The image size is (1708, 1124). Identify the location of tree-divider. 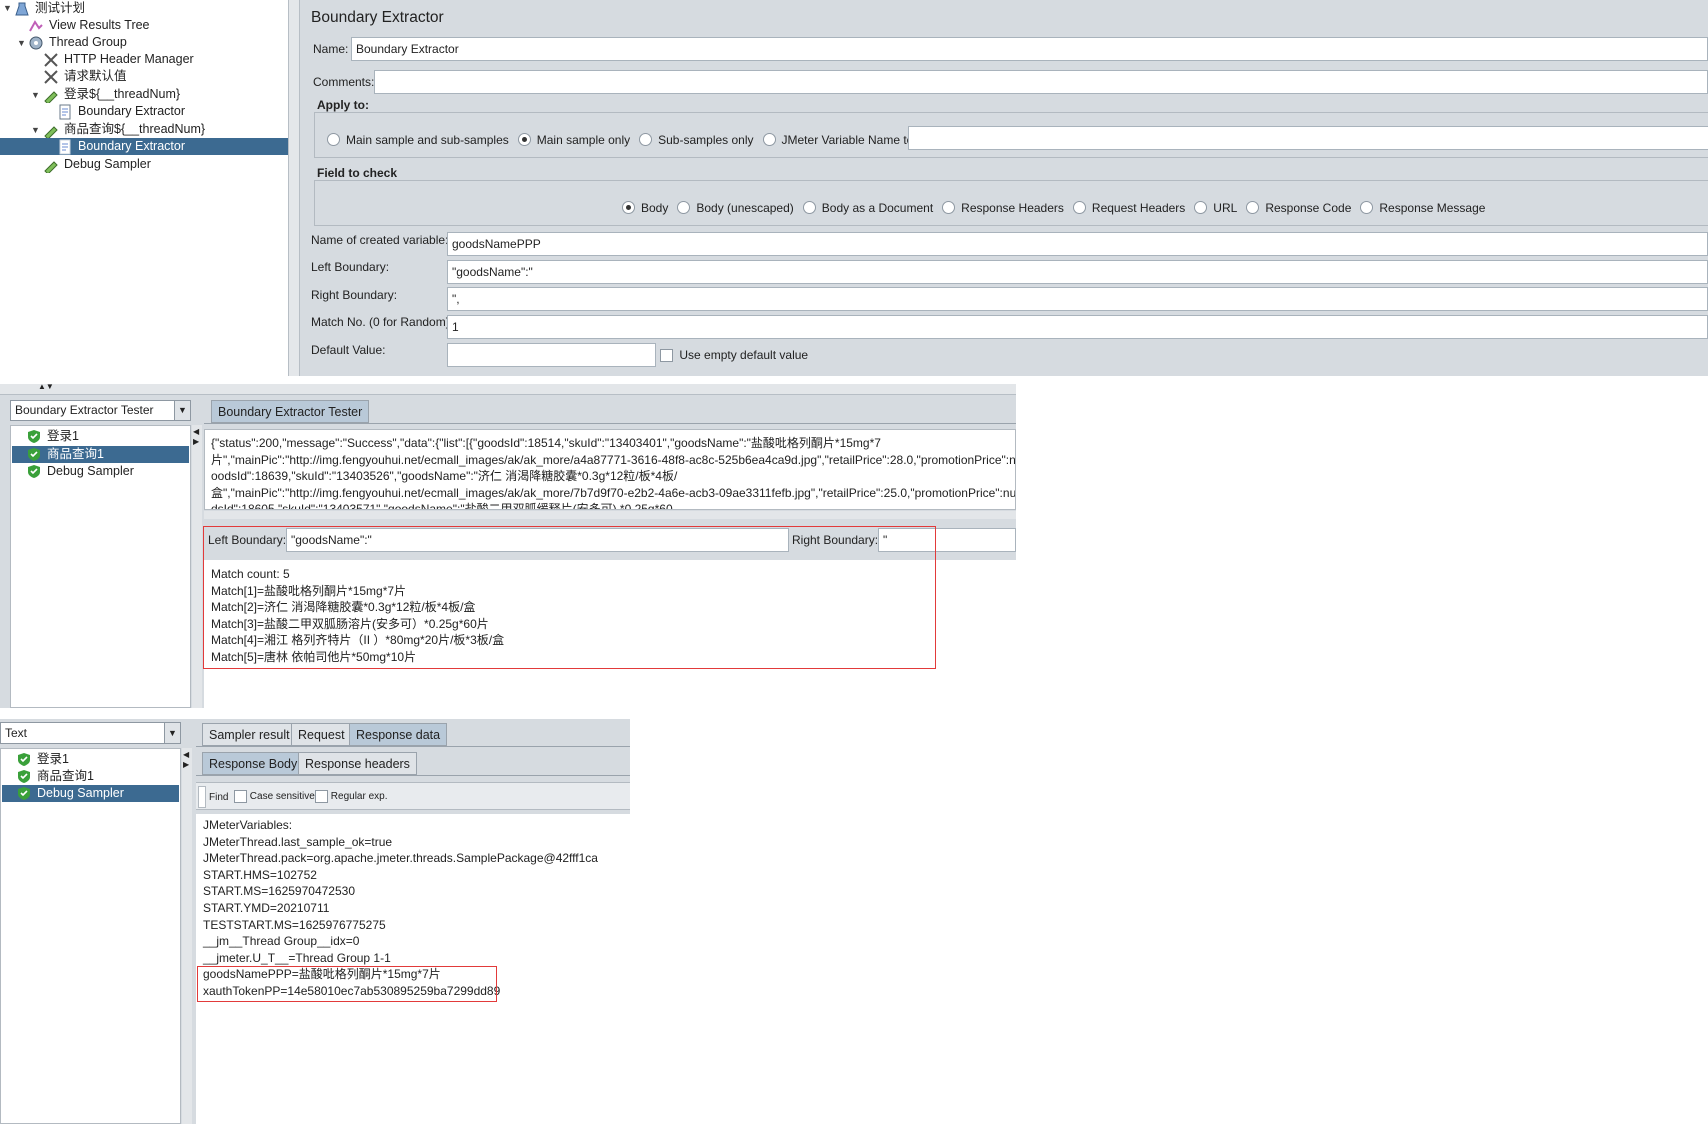
(294, 188).